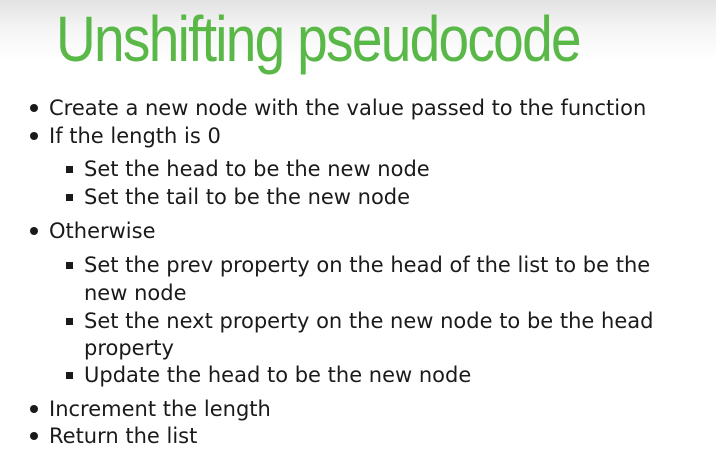 Image resolution: width=716 pixels, height=458 pixels. I want to click on bullet-text: Increment the length, so click(160, 409).